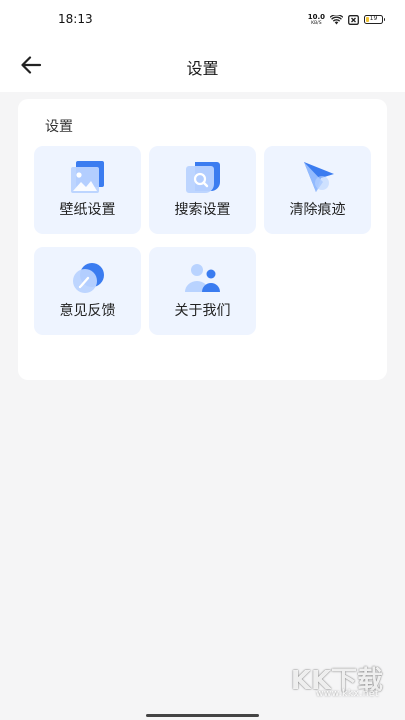 Image resolution: width=405 pixels, height=720 pixels. I want to click on search-settings-icon, so click(202, 177).